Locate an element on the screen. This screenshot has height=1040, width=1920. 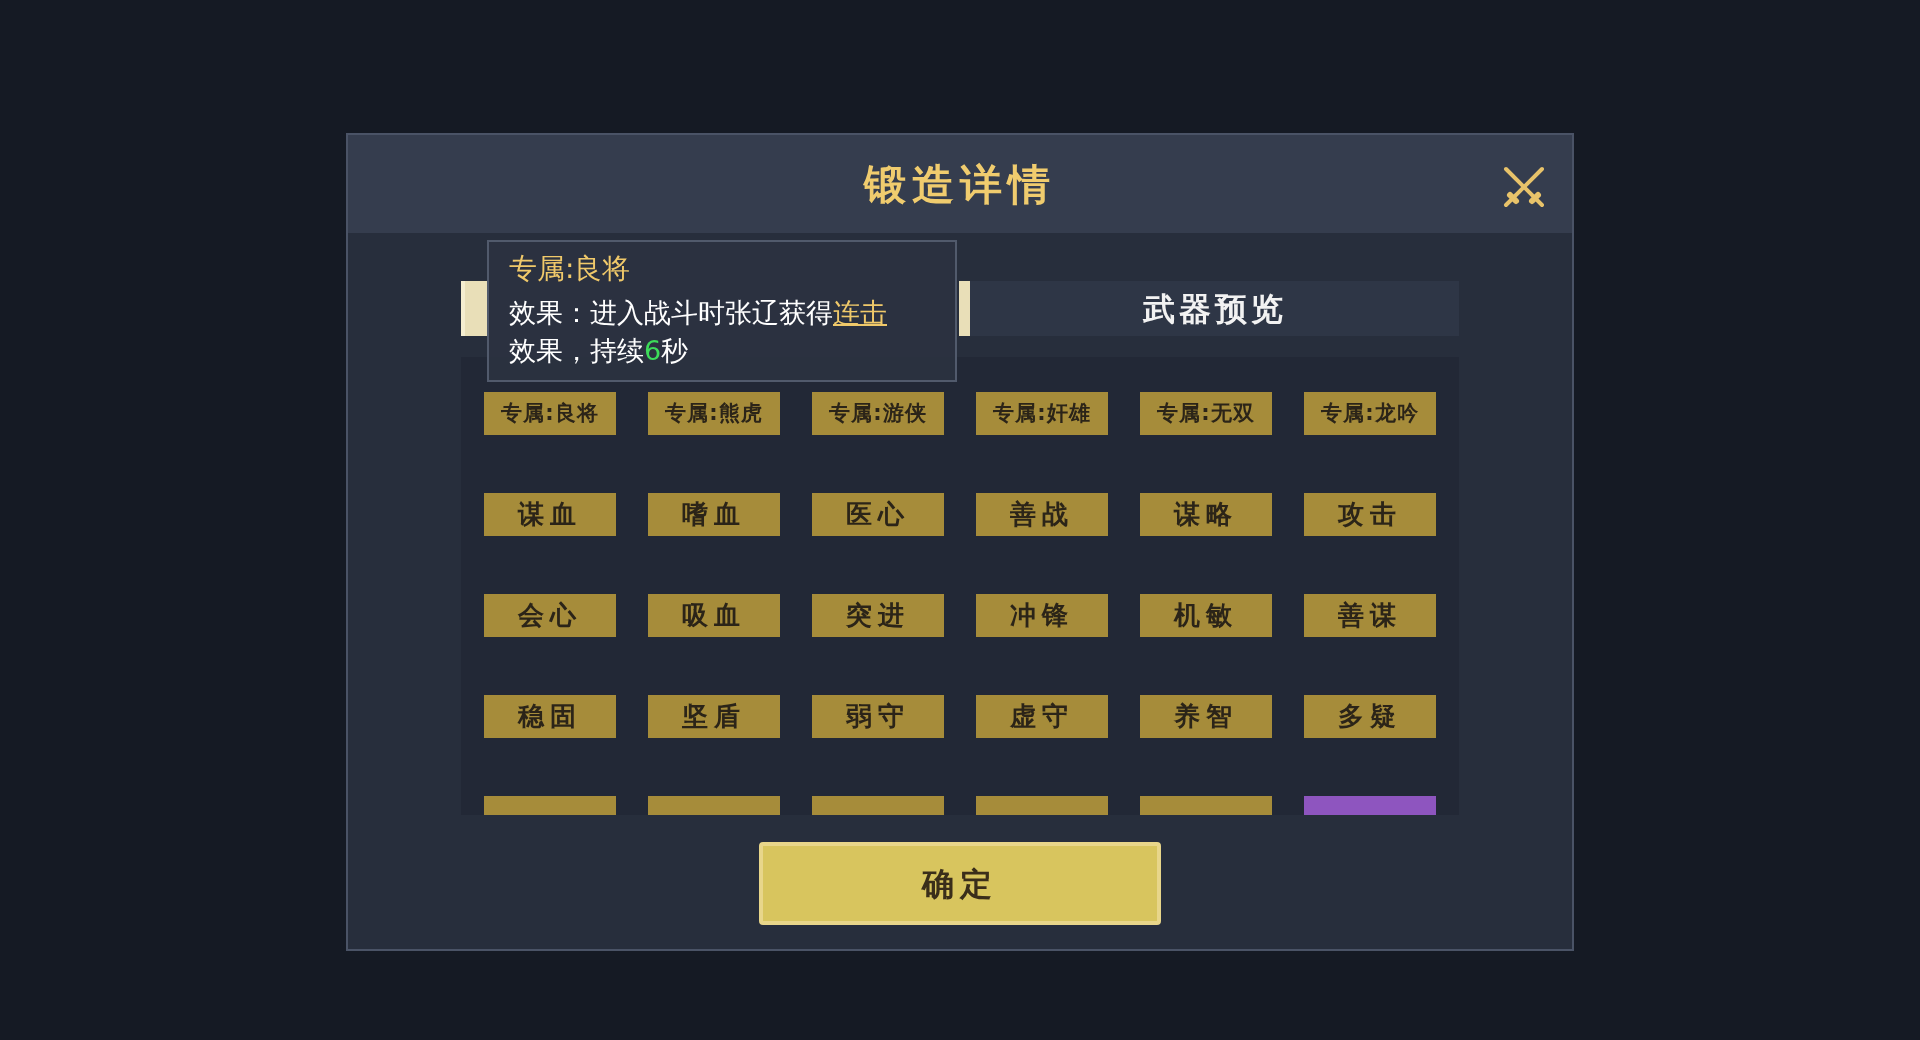
attribute-tile: 善战 is located at coordinates (1042, 514).